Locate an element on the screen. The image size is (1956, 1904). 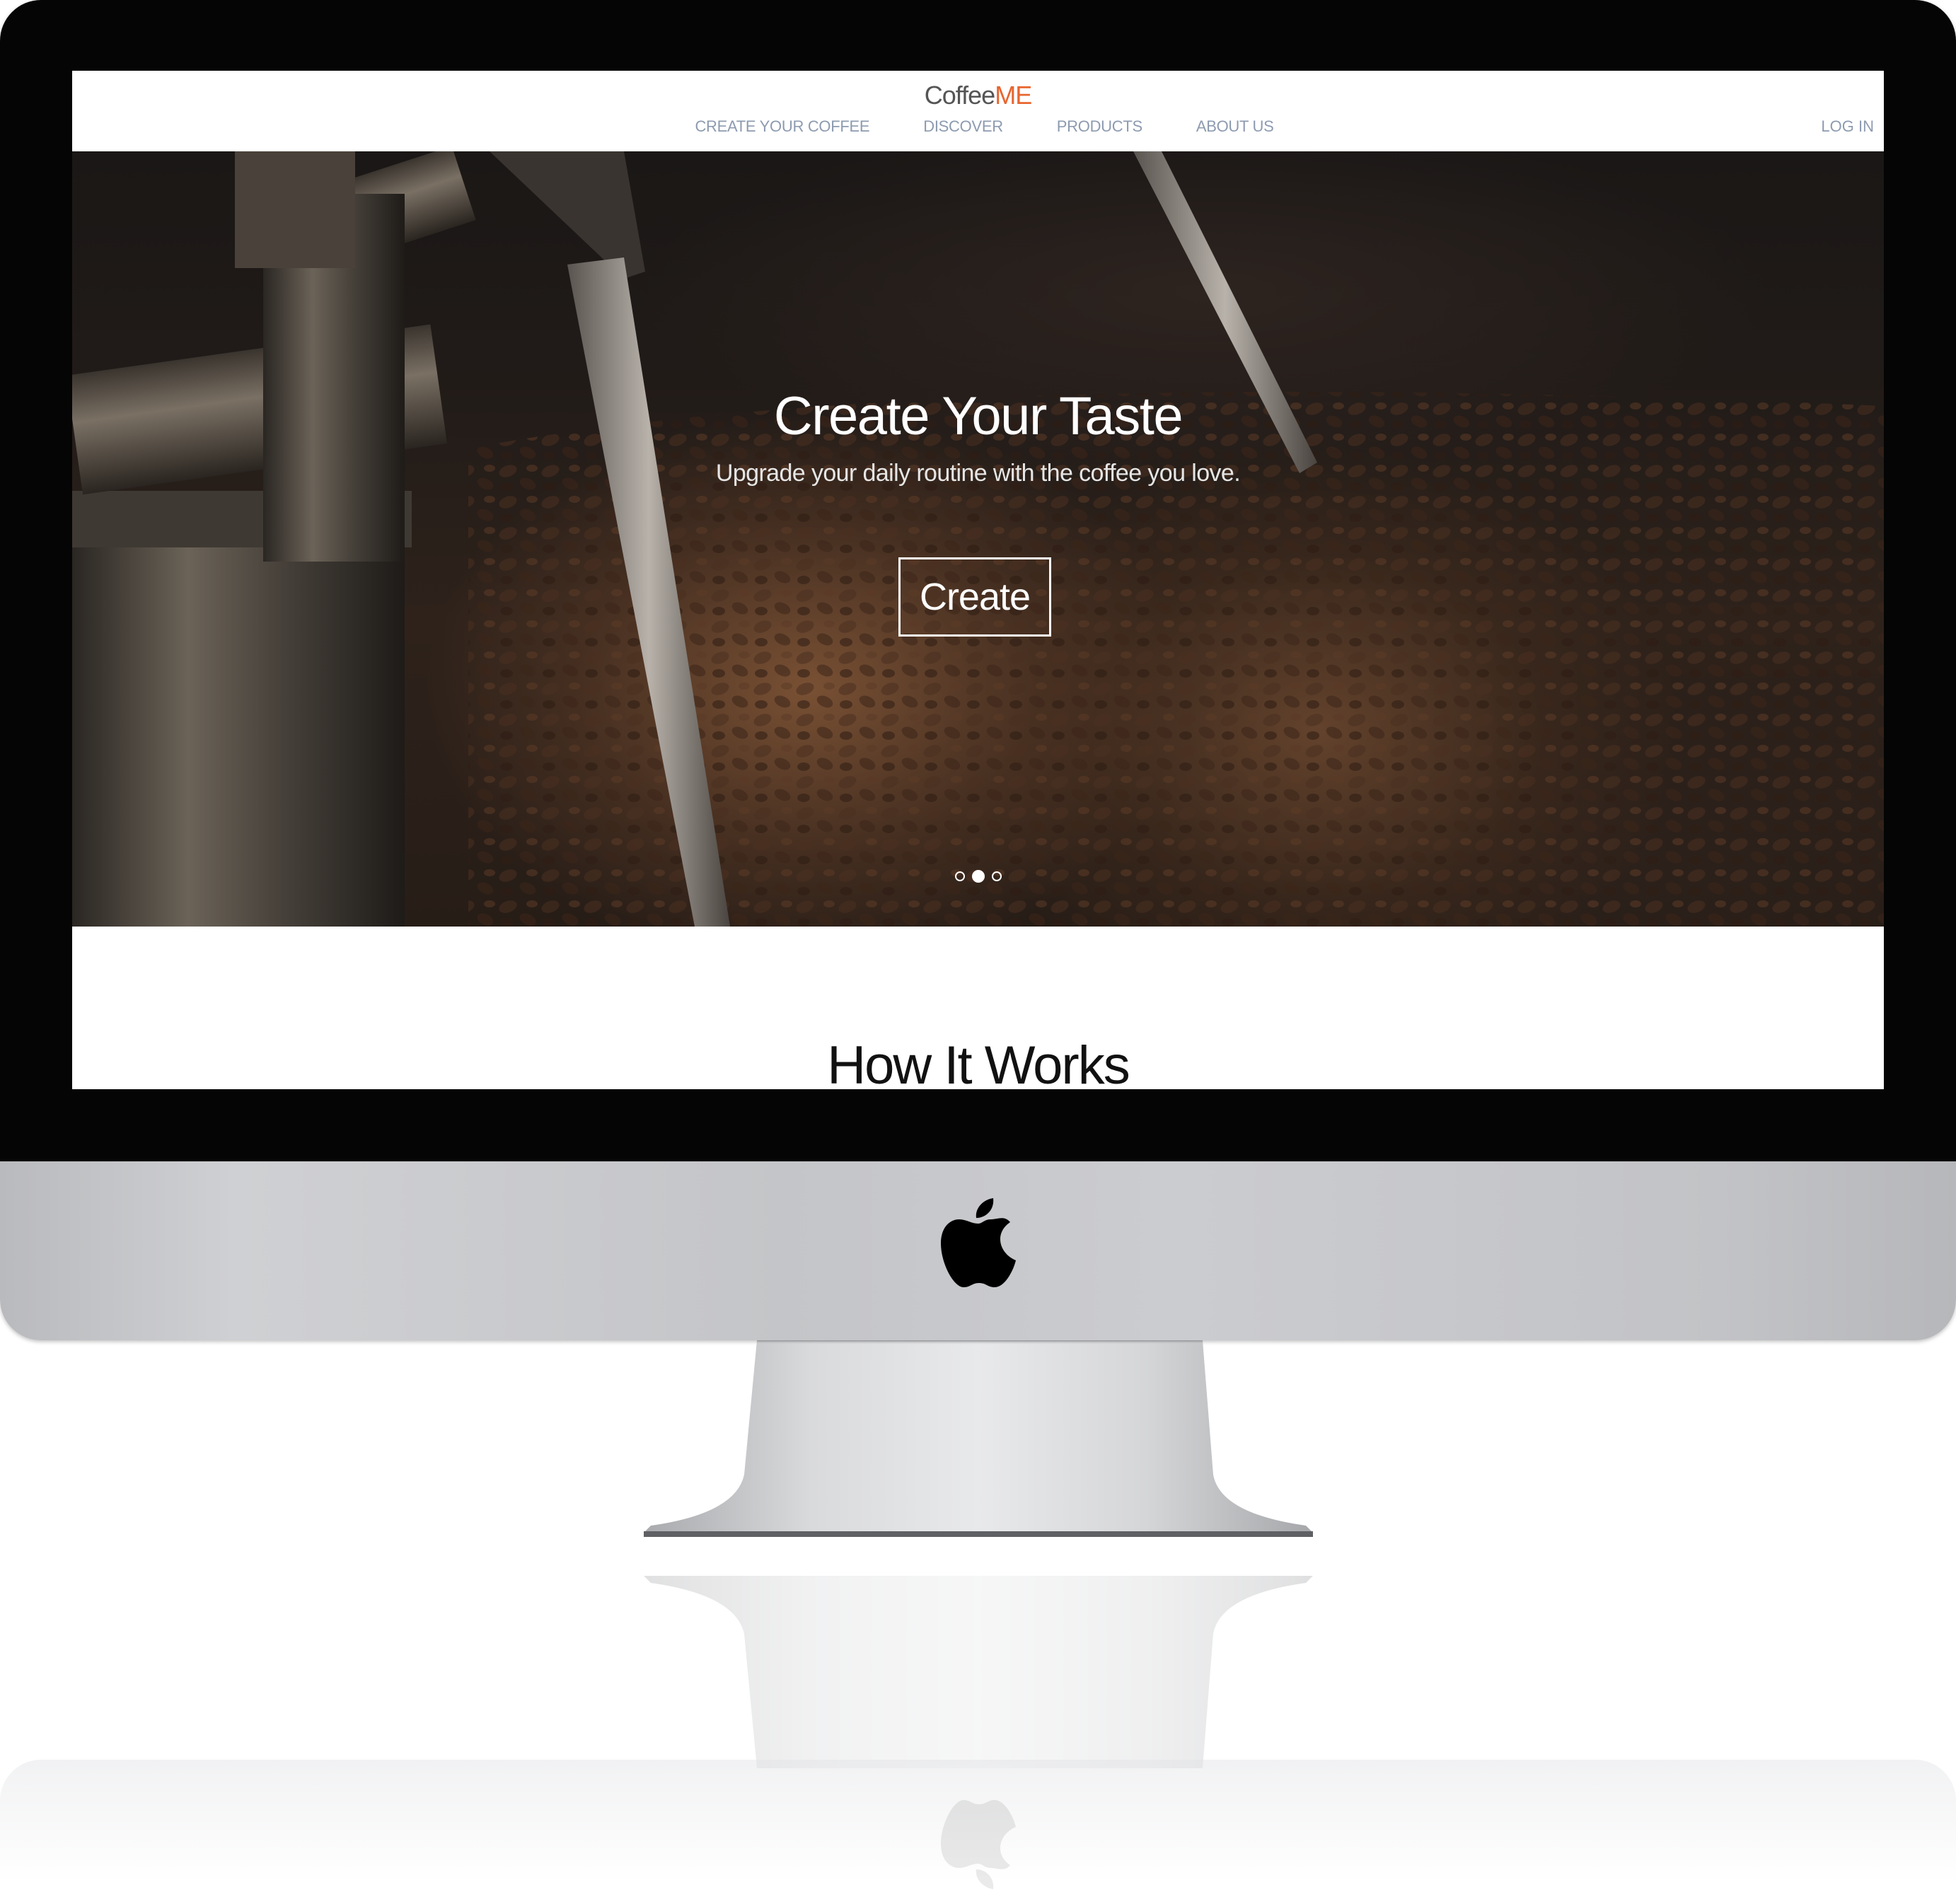
stand-reflection is located at coordinates (978, 1672).